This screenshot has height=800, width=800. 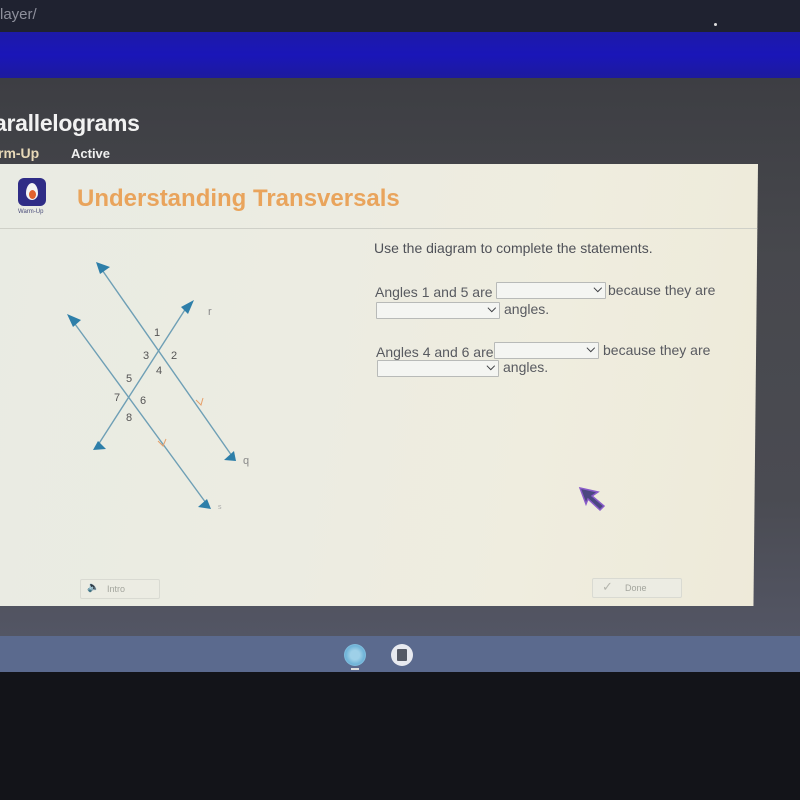 I want to click on line-s, so click(x=139, y=411).